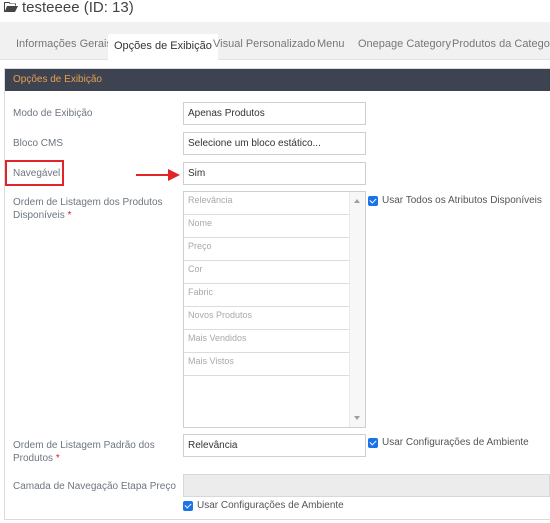  What do you see at coordinates (94, 486) in the screenshot?
I see `layered-nav-label: Camada de Navegação Etapa Preço` at bounding box center [94, 486].